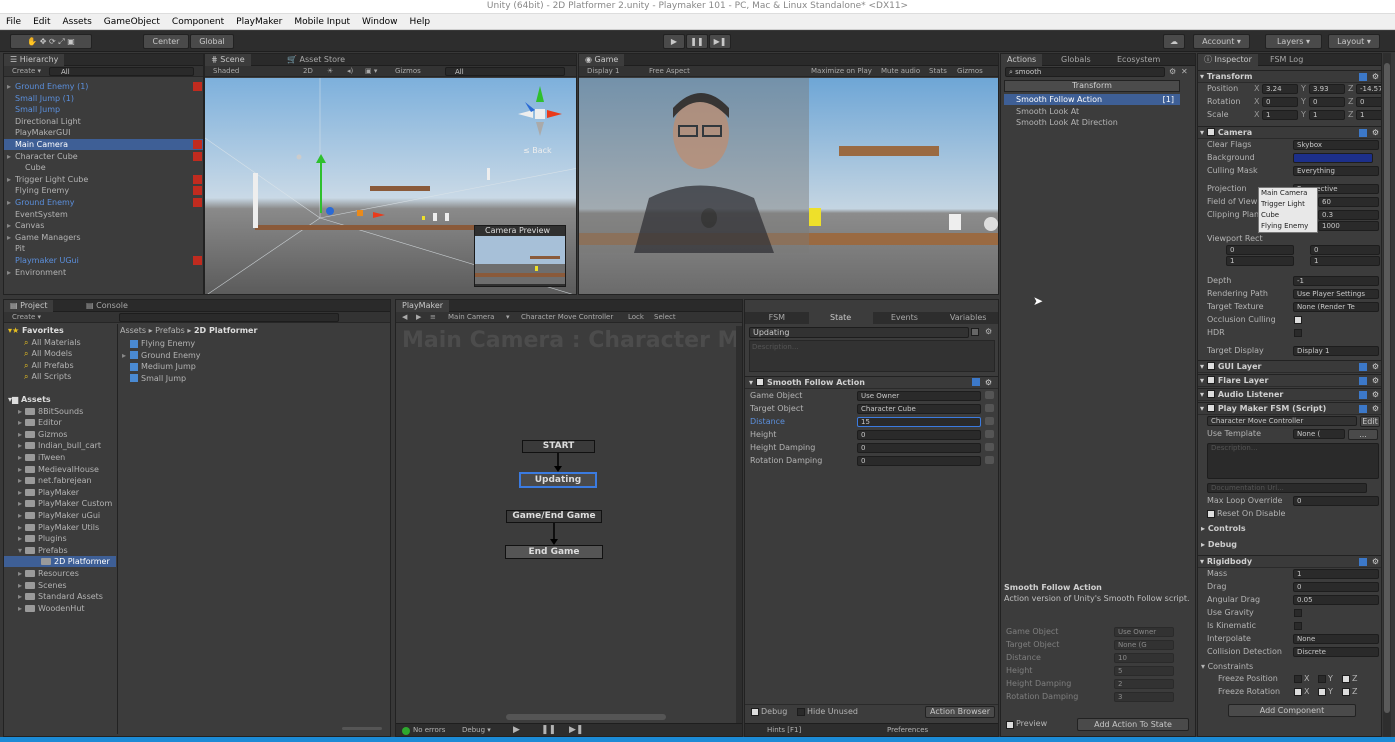 Image resolution: width=1395 pixels, height=742 pixels. What do you see at coordinates (252, 355) in the screenshot?
I see `prefab-item: ▸ Ground Enemy` at bounding box center [252, 355].